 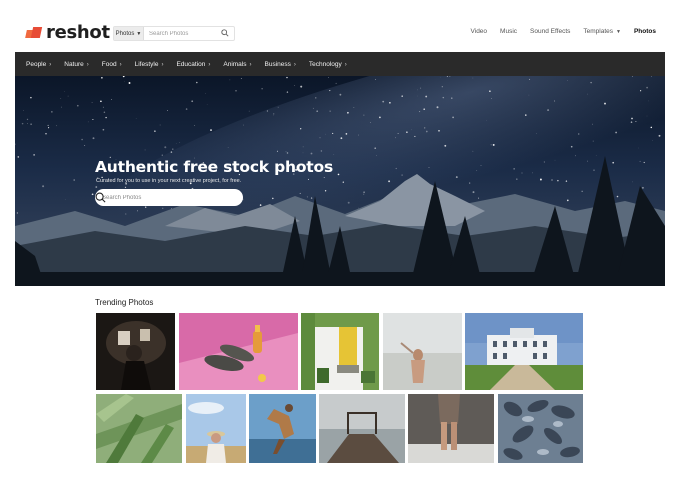 I want to click on nav-music: Music, so click(x=508, y=31).